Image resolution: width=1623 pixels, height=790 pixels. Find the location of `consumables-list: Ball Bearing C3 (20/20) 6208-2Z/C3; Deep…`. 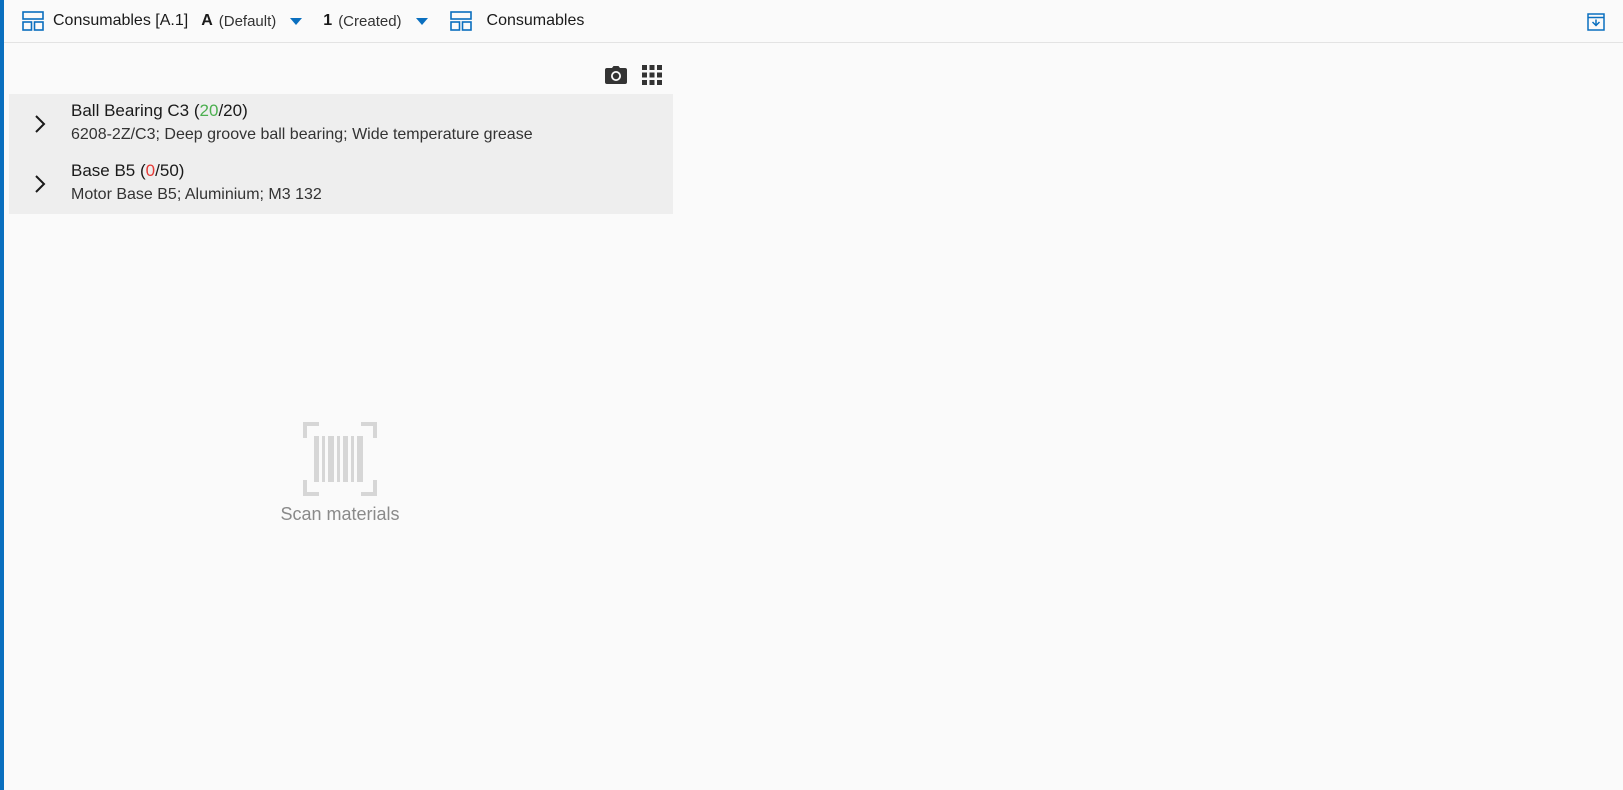

consumables-list: Ball Bearing C3 (20/20) 6208-2Z/C3; Deep… is located at coordinates (341, 154).